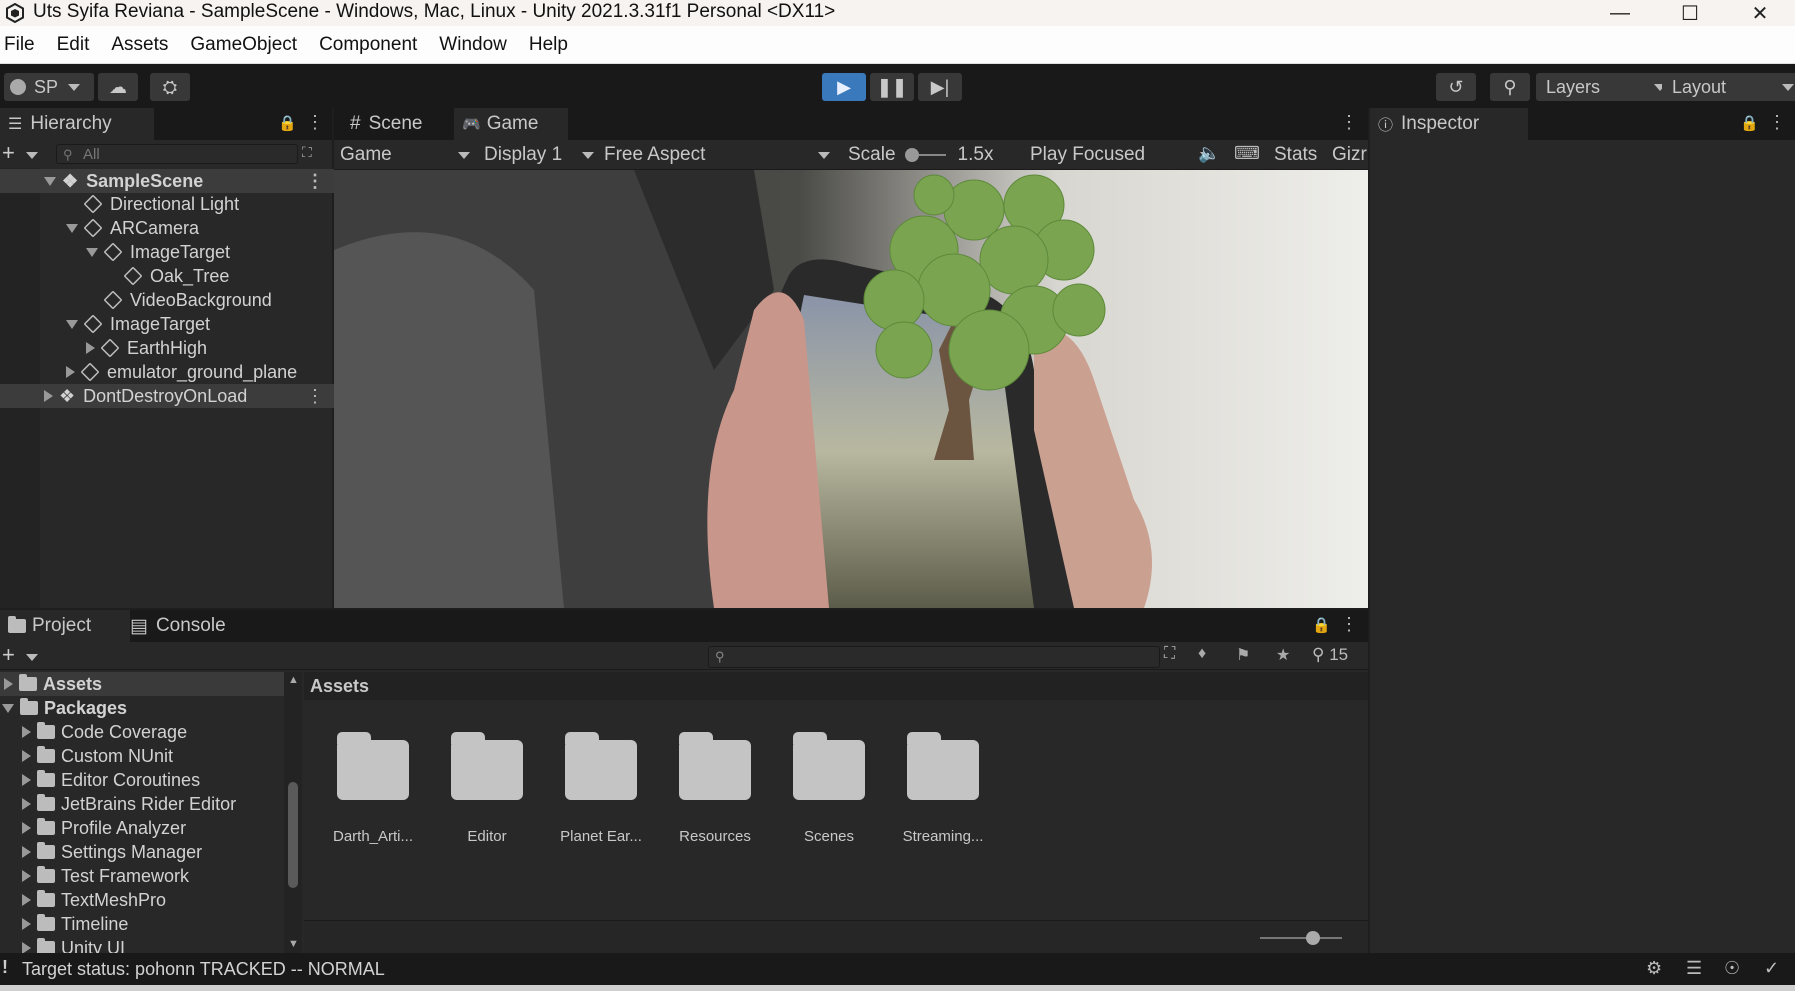  What do you see at coordinates (1449, 124) in the screenshot?
I see `tab-inspector: ⓘ Inspector` at bounding box center [1449, 124].